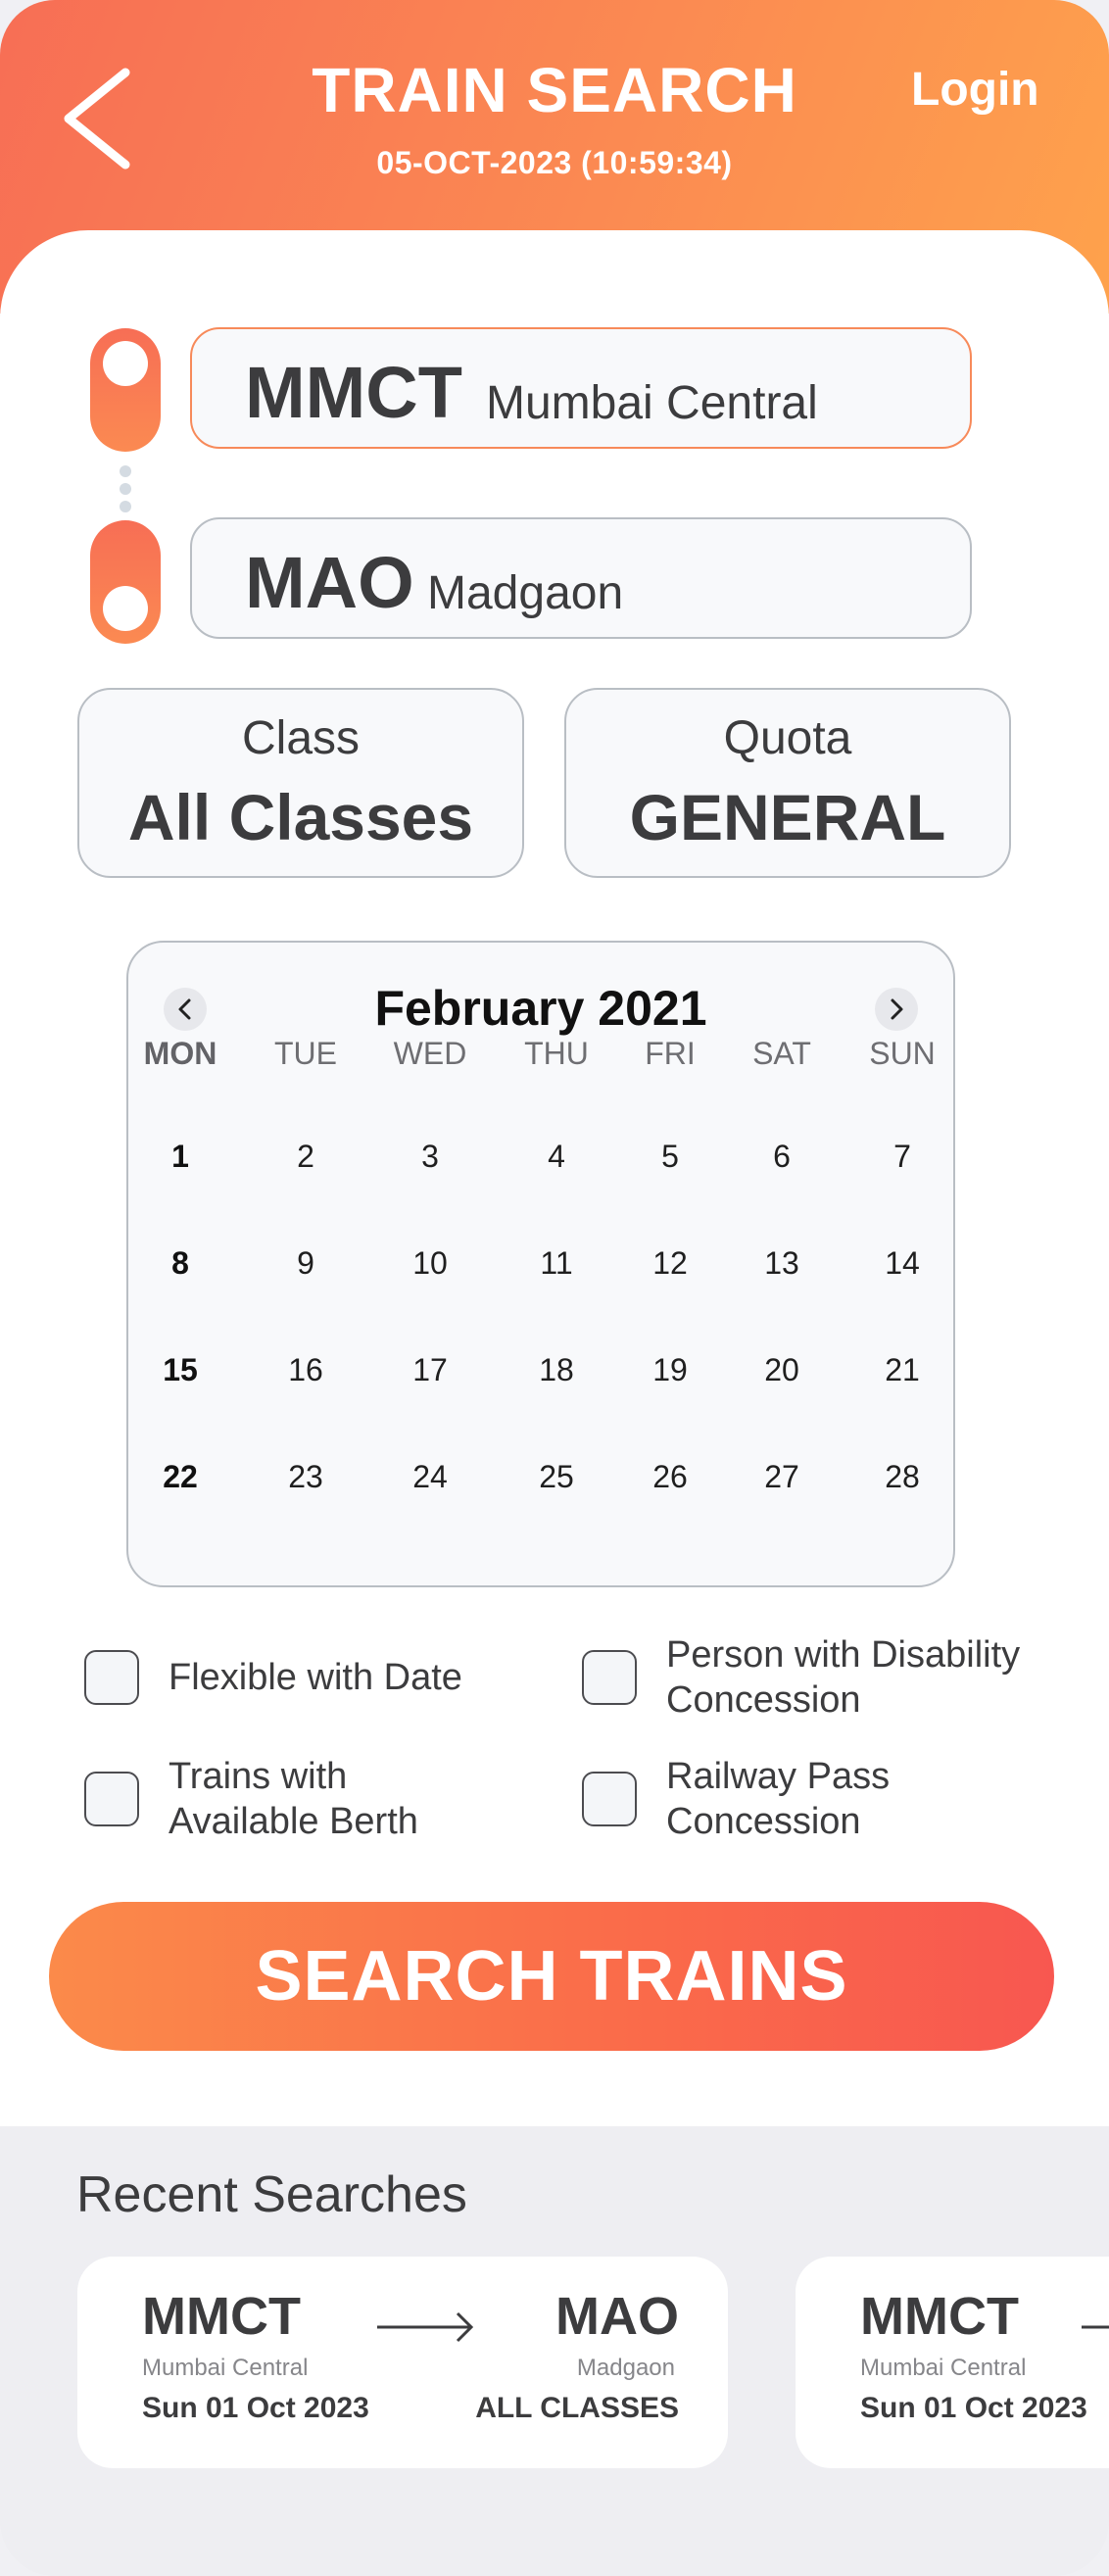 The height and width of the screenshot is (2576, 1109). What do you see at coordinates (305, 1157) in the screenshot?
I see `calendar-day: 2` at bounding box center [305, 1157].